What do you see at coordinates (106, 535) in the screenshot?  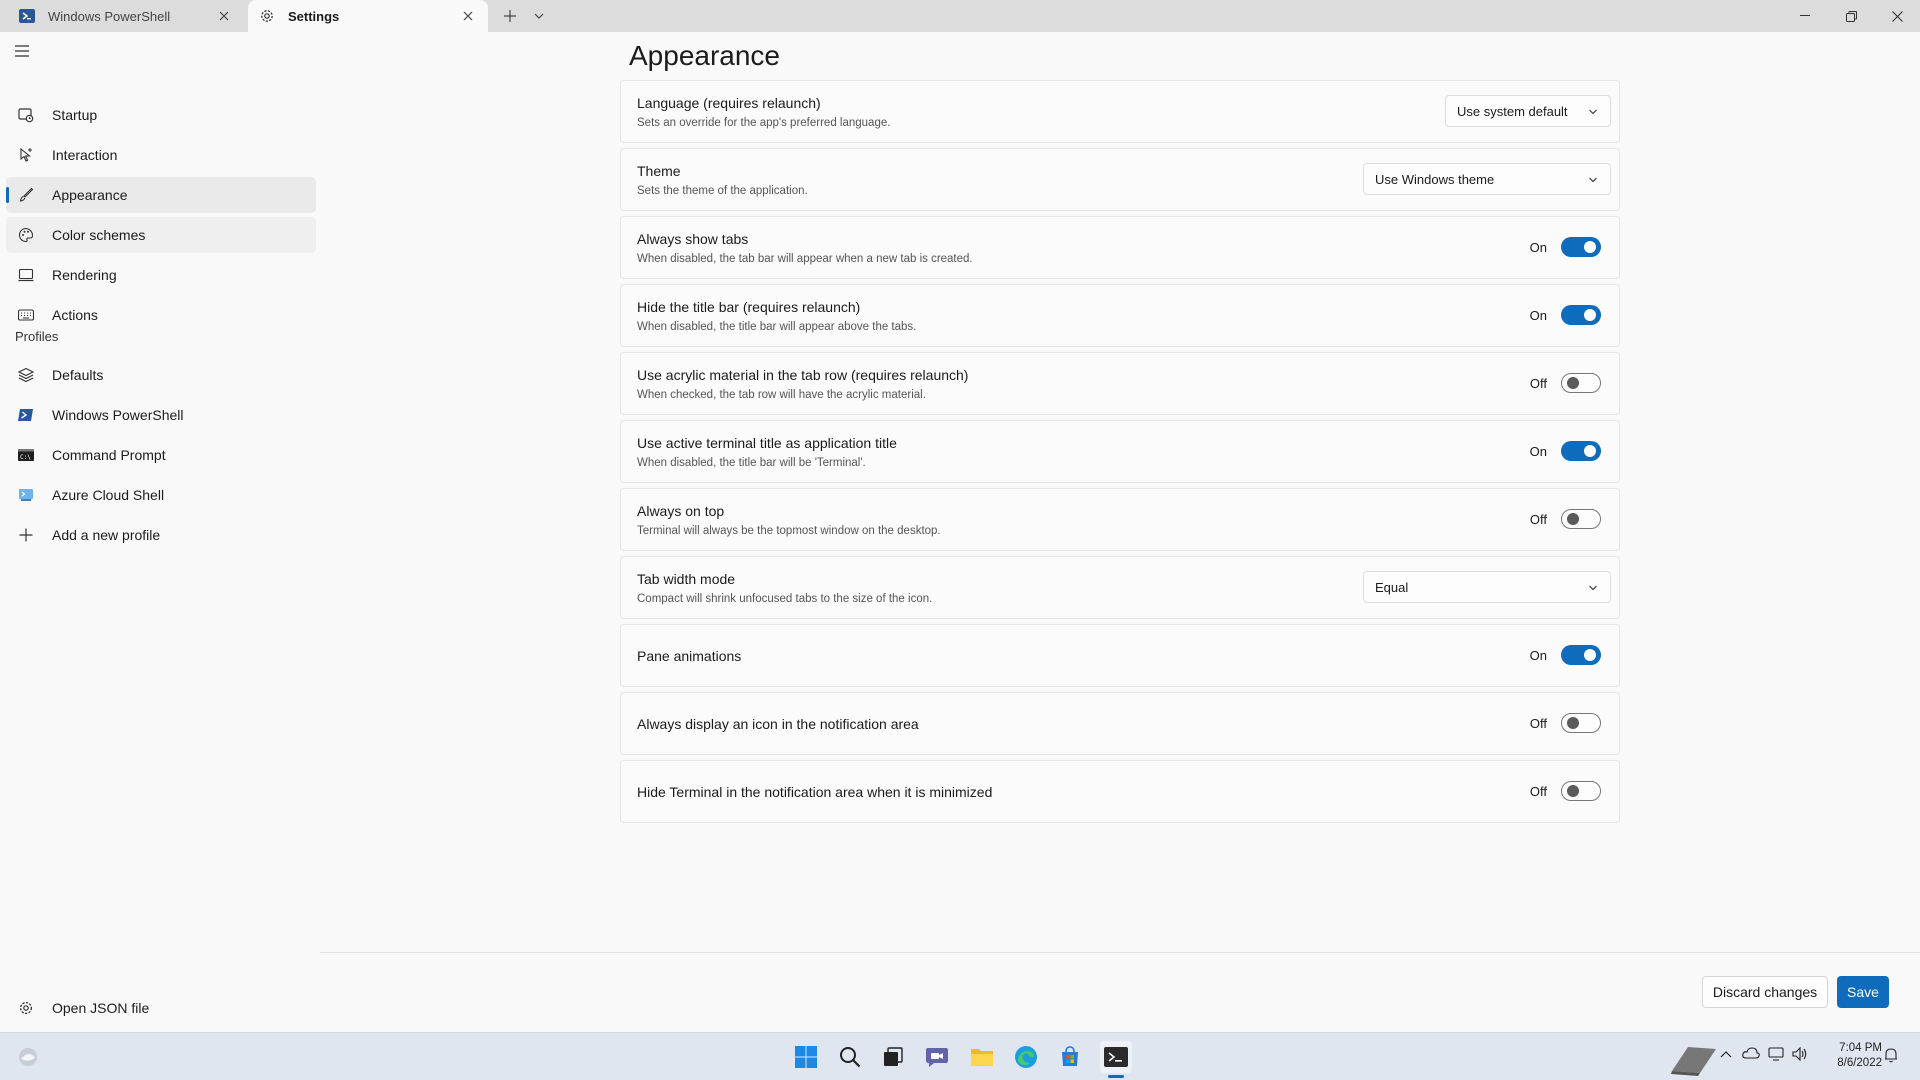 I see `sidebar-item-label: Add a new profile` at bounding box center [106, 535].